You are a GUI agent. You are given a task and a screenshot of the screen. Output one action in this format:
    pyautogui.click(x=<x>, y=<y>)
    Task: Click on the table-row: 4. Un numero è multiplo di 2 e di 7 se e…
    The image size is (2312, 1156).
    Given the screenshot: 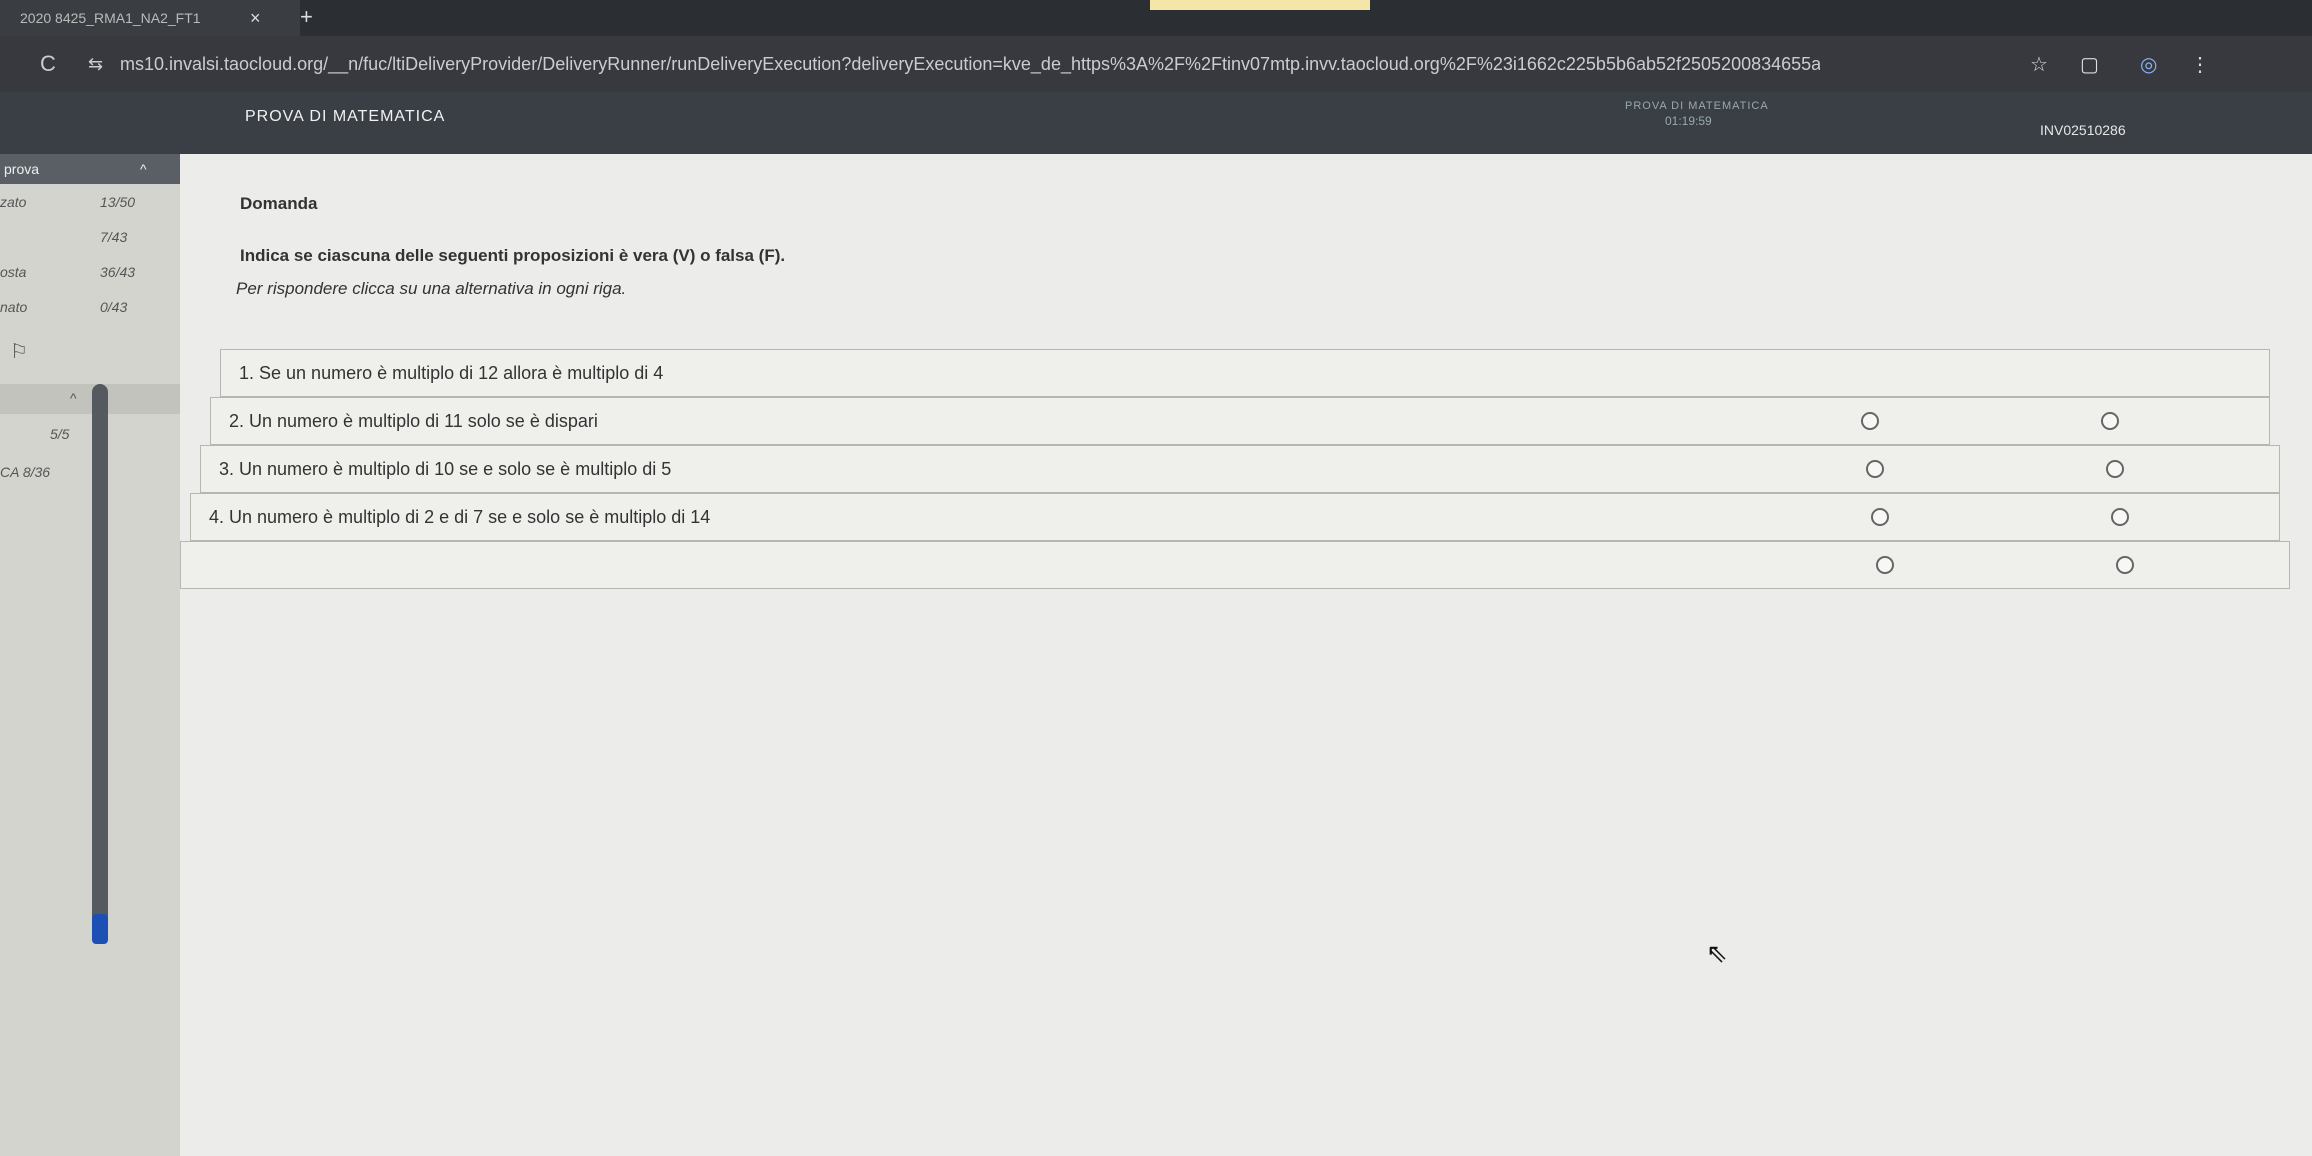 What is the action you would take?
    pyautogui.click(x=1235, y=517)
    